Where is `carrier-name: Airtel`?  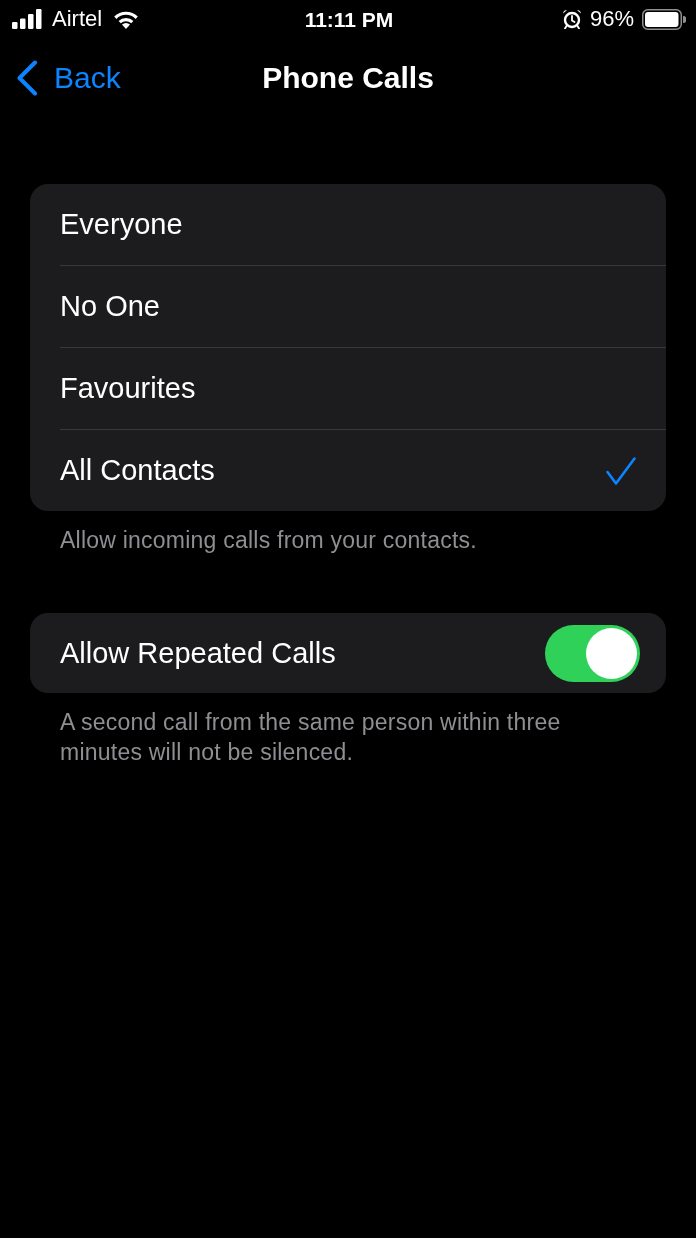 carrier-name: Airtel is located at coordinates (77, 19).